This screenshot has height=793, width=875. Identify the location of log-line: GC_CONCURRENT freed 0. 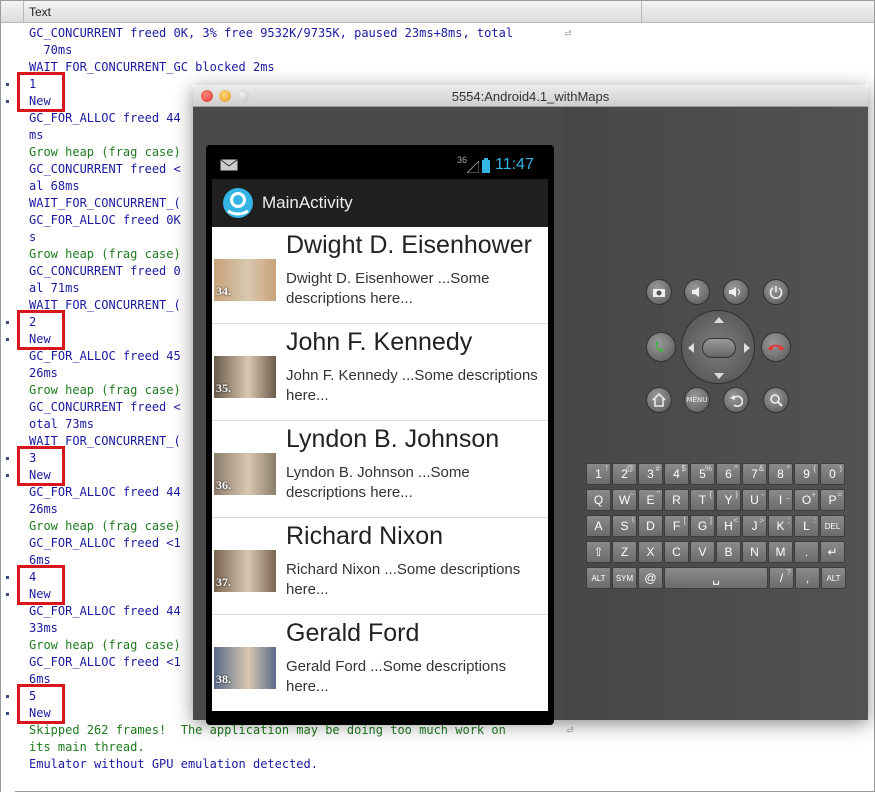
(105, 271).